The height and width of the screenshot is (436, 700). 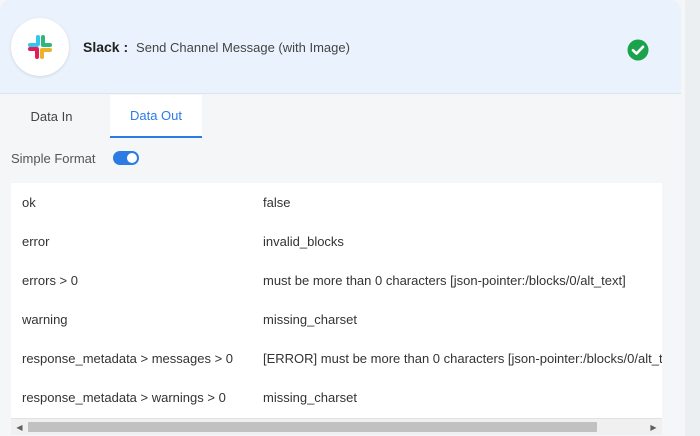 I want to click on slack-logo-icon, so click(x=40, y=47).